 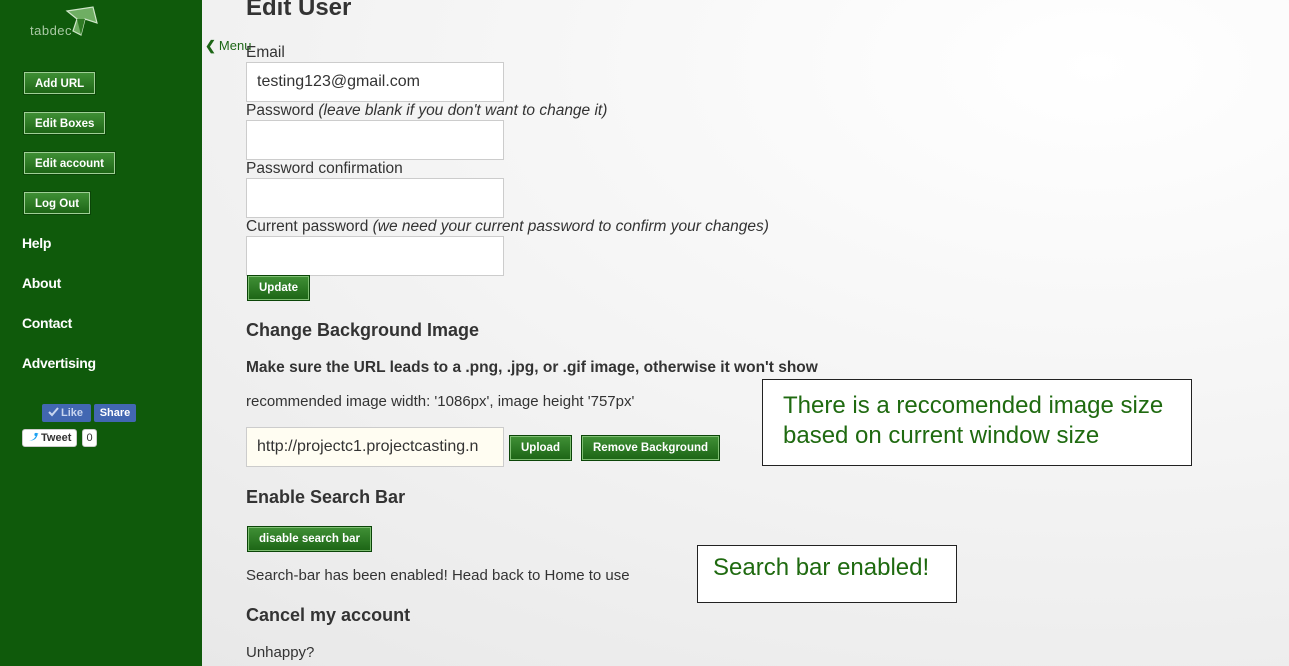 What do you see at coordinates (265, 52) in the screenshot?
I see `email-label: Email` at bounding box center [265, 52].